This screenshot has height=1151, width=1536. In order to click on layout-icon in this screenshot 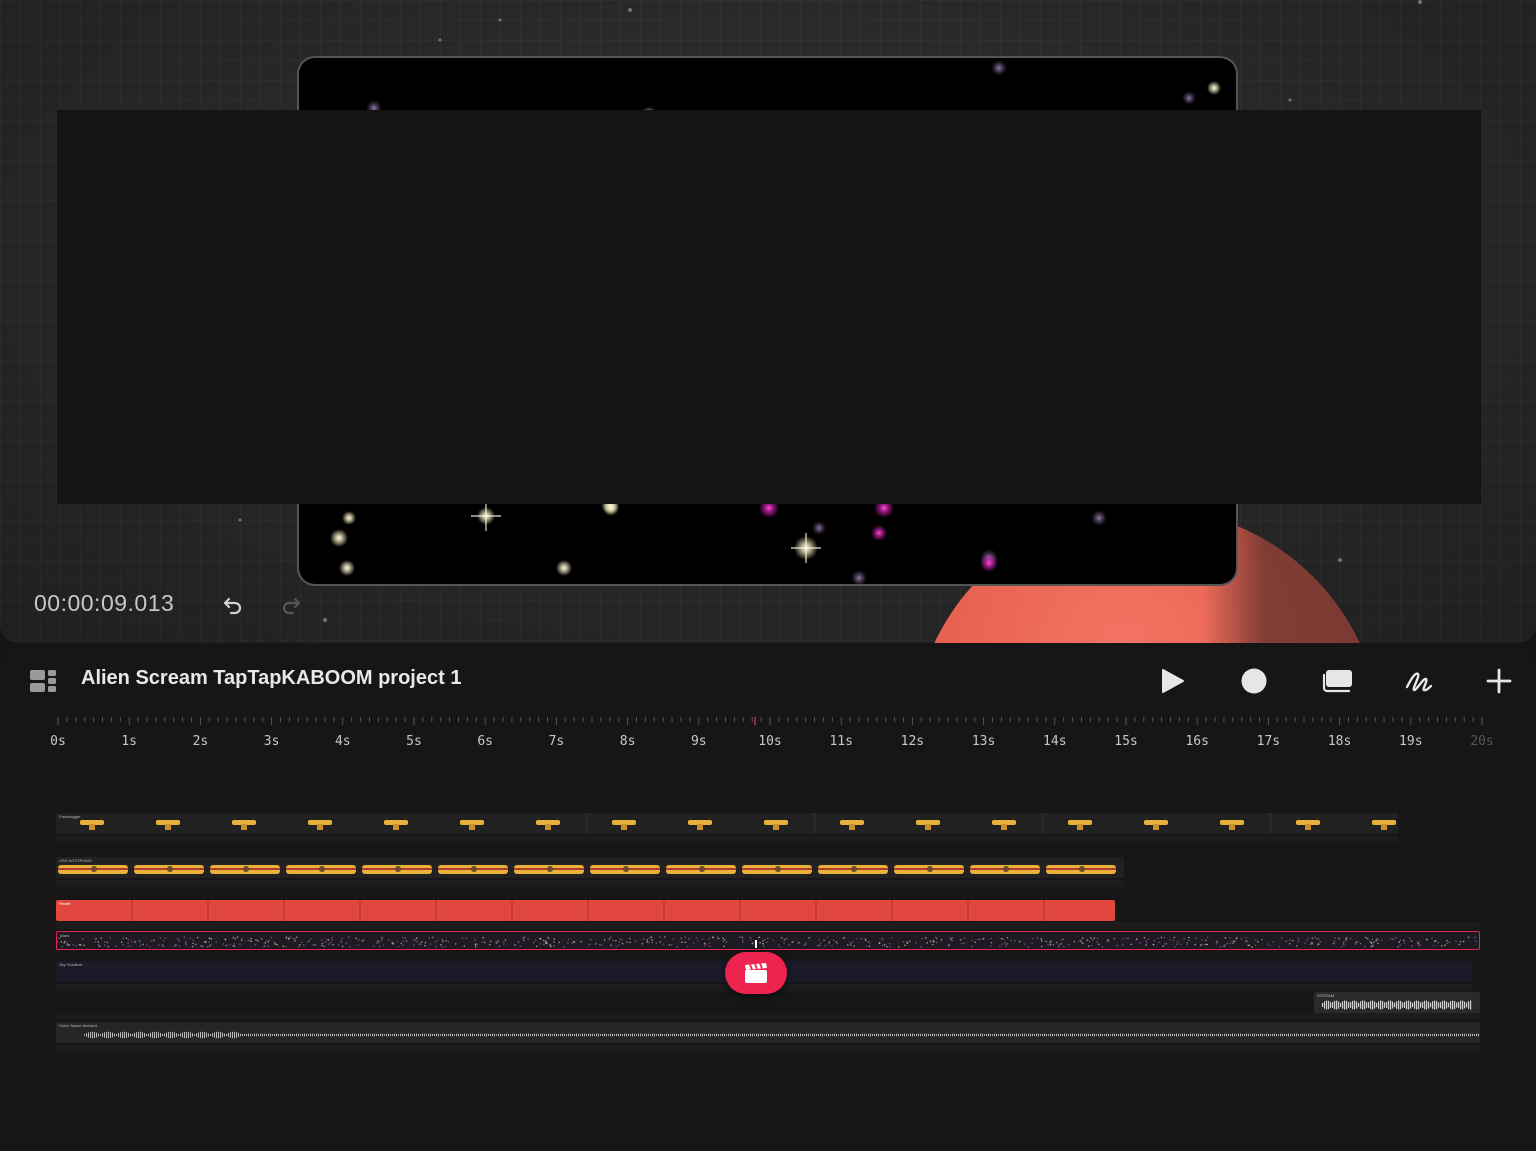, I will do `click(43, 681)`.